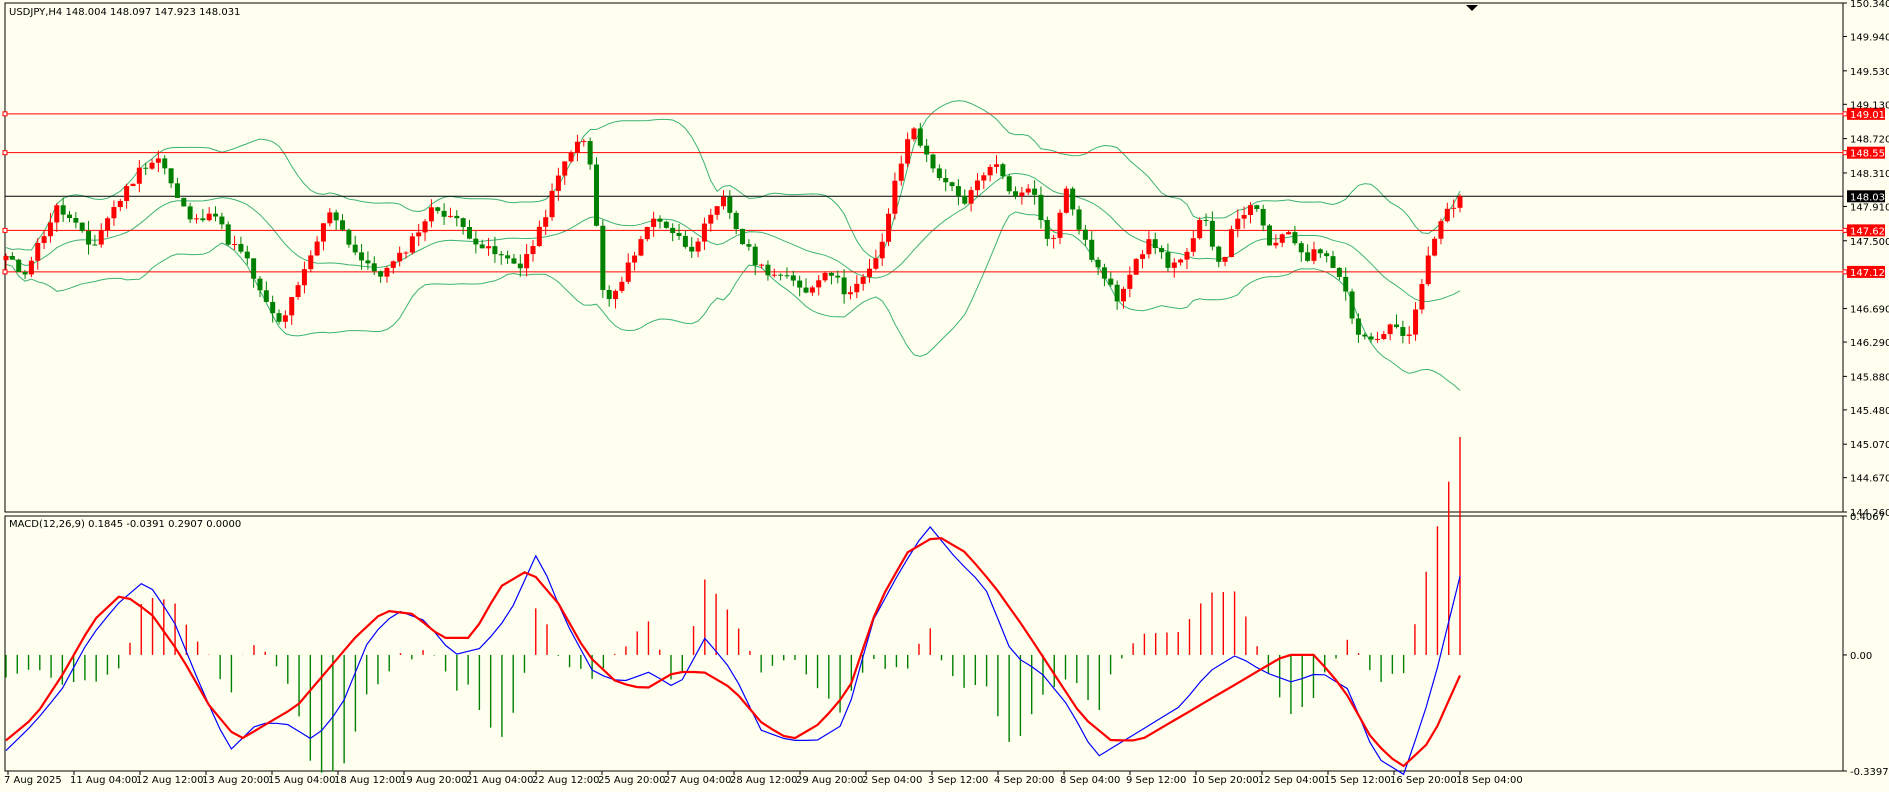 The image size is (1889, 792). What do you see at coordinates (1423, 780) in the screenshot?
I see `time-tick-label: 16 Sep 20:00` at bounding box center [1423, 780].